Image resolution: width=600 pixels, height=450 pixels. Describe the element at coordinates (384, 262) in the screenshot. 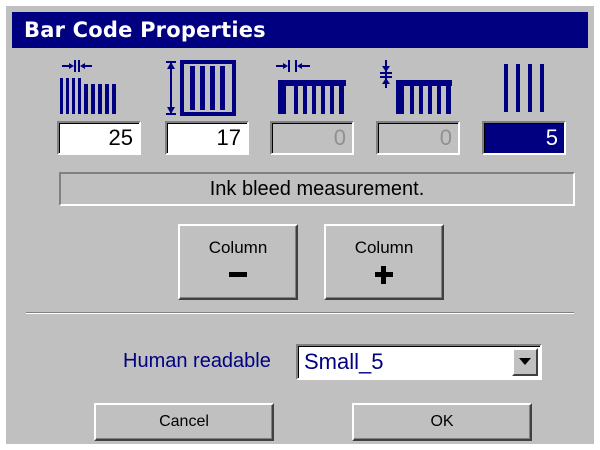

I see `column-plus-button: Column` at that location.